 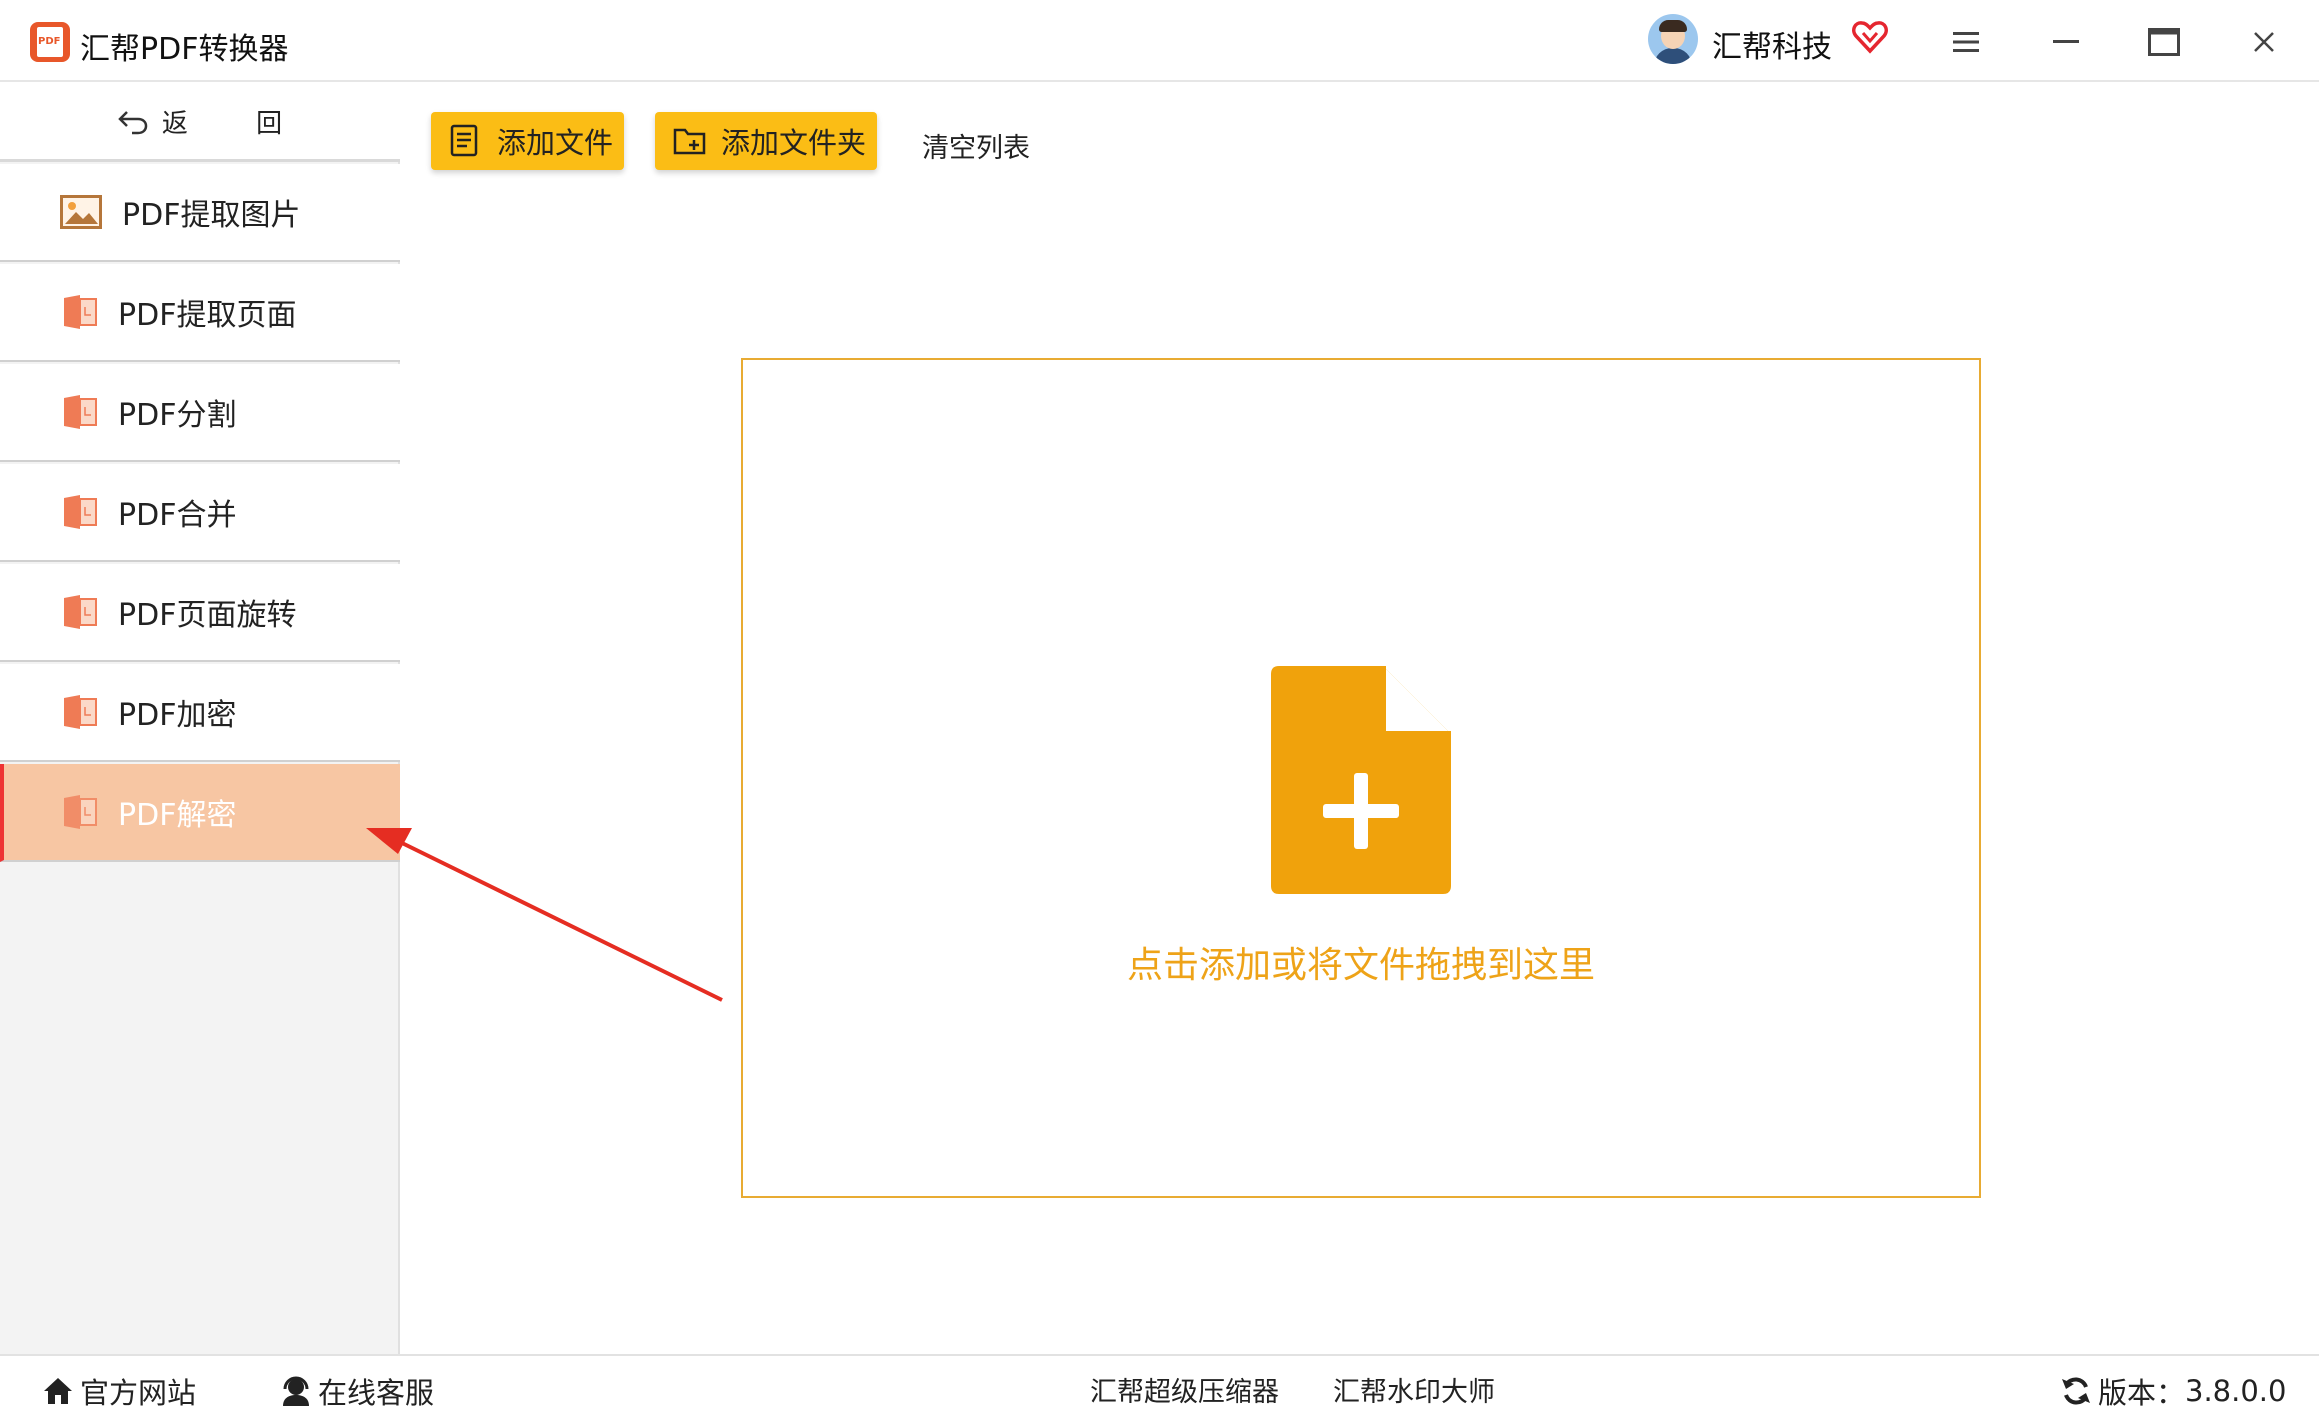 What do you see at coordinates (184, 49) in the screenshot?
I see `app-title: 汇帮PDF转换器` at bounding box center [184, 49].